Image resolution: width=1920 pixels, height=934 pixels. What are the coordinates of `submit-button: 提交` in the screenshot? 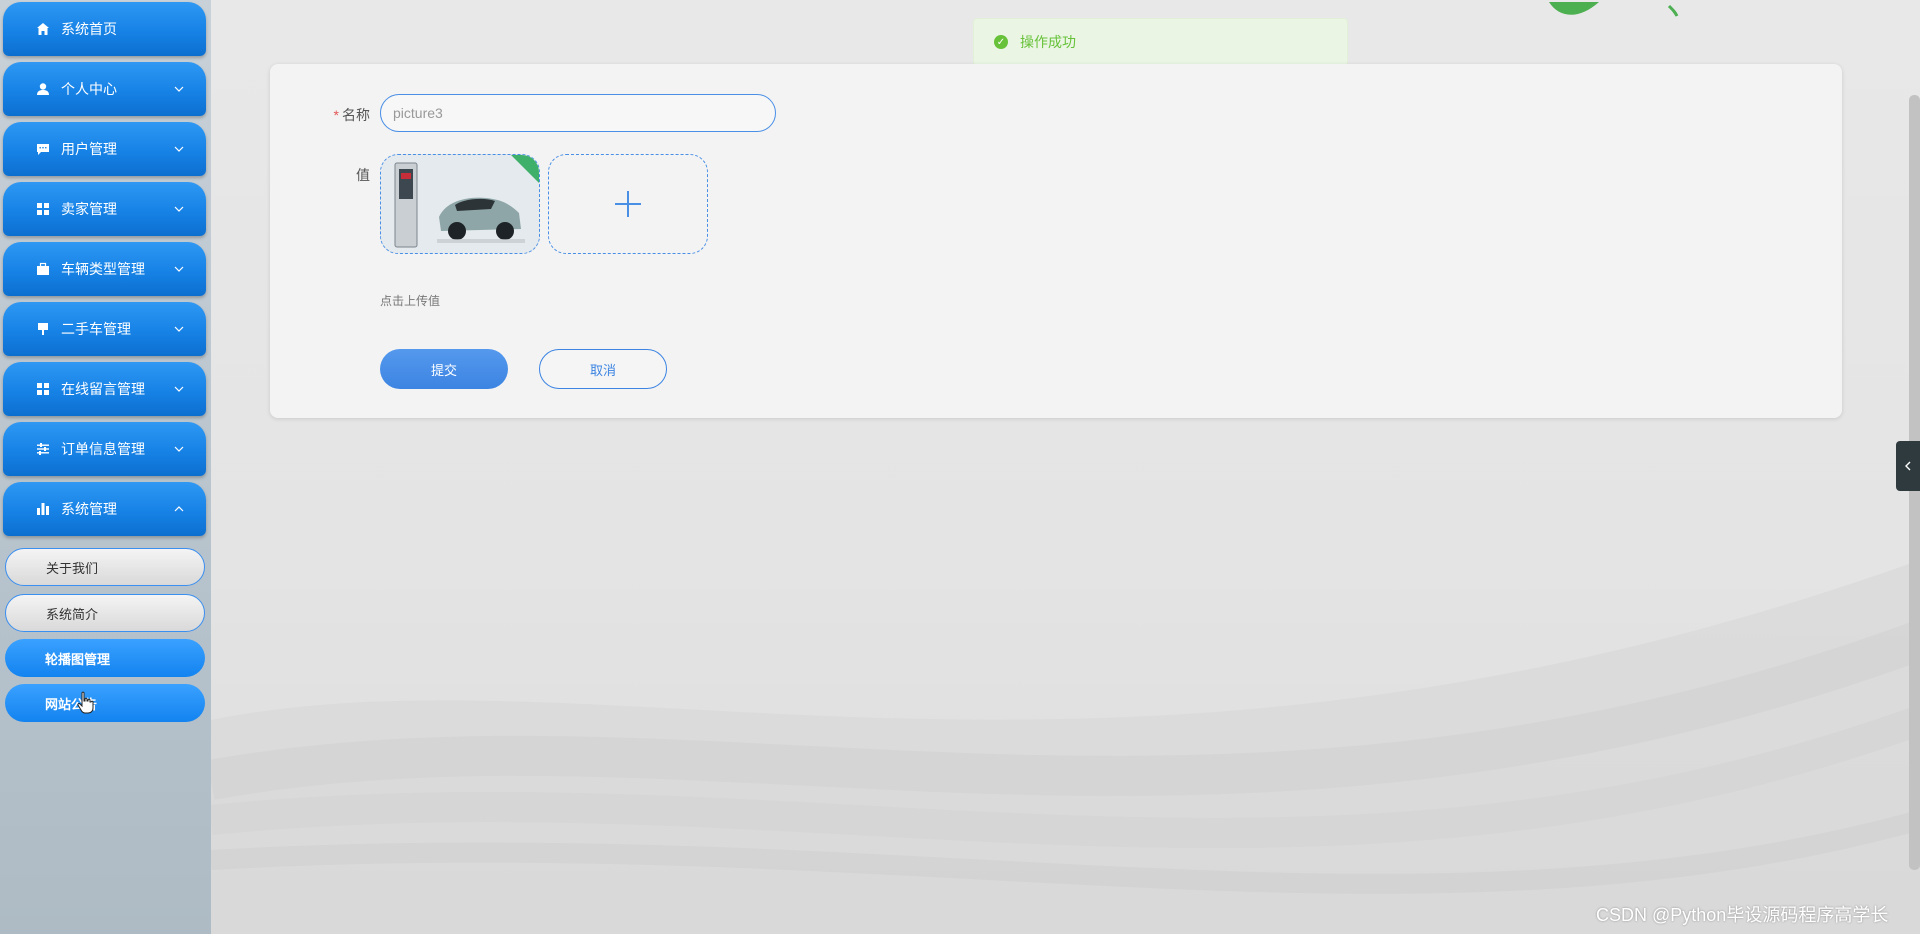 It's located at (444, 369).